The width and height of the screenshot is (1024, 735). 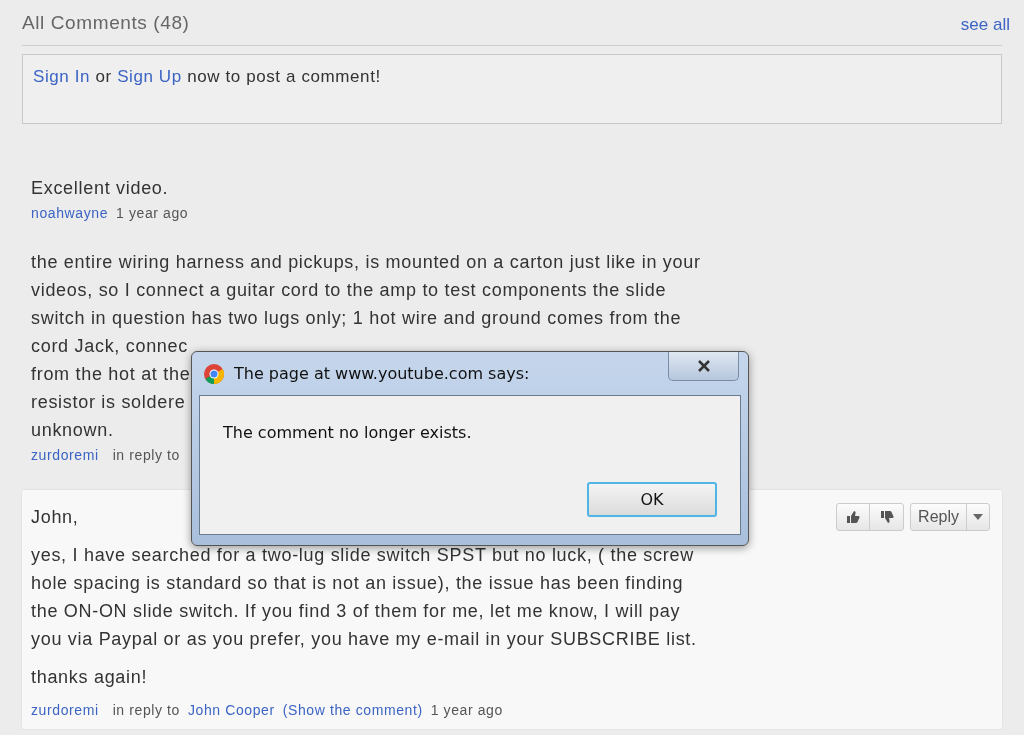 What do you see at coordinates (55, 517) in the screenshot?
I see `comment-text: John,` at bounding box center [55, 517].